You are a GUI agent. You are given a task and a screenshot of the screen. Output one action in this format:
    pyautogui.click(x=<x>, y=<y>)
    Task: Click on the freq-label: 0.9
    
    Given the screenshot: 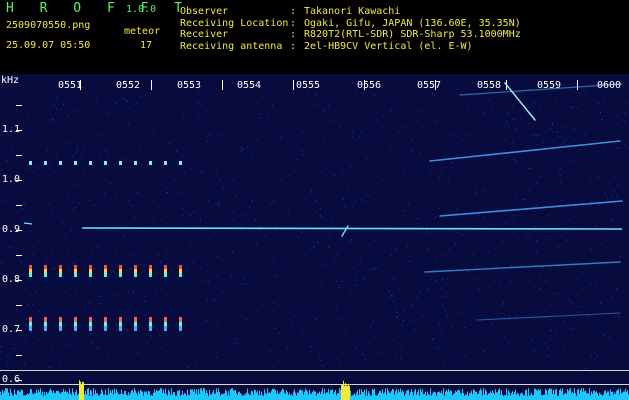 What is the action you would take?
    pyautogui.click(x=11, y=229)
    